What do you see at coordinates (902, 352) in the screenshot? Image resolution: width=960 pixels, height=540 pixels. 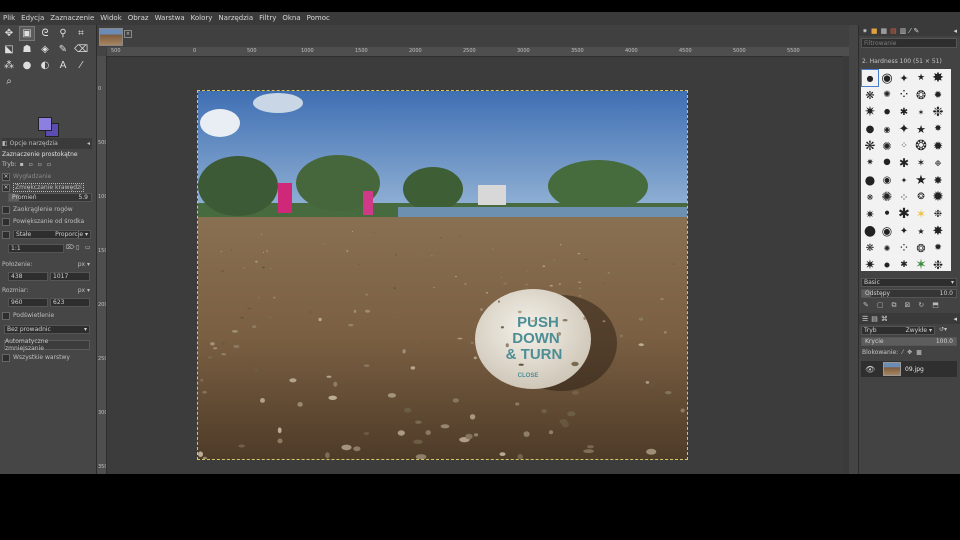 I see `lock-pixels-icon: ⁄` at bounding box center [902, 352].